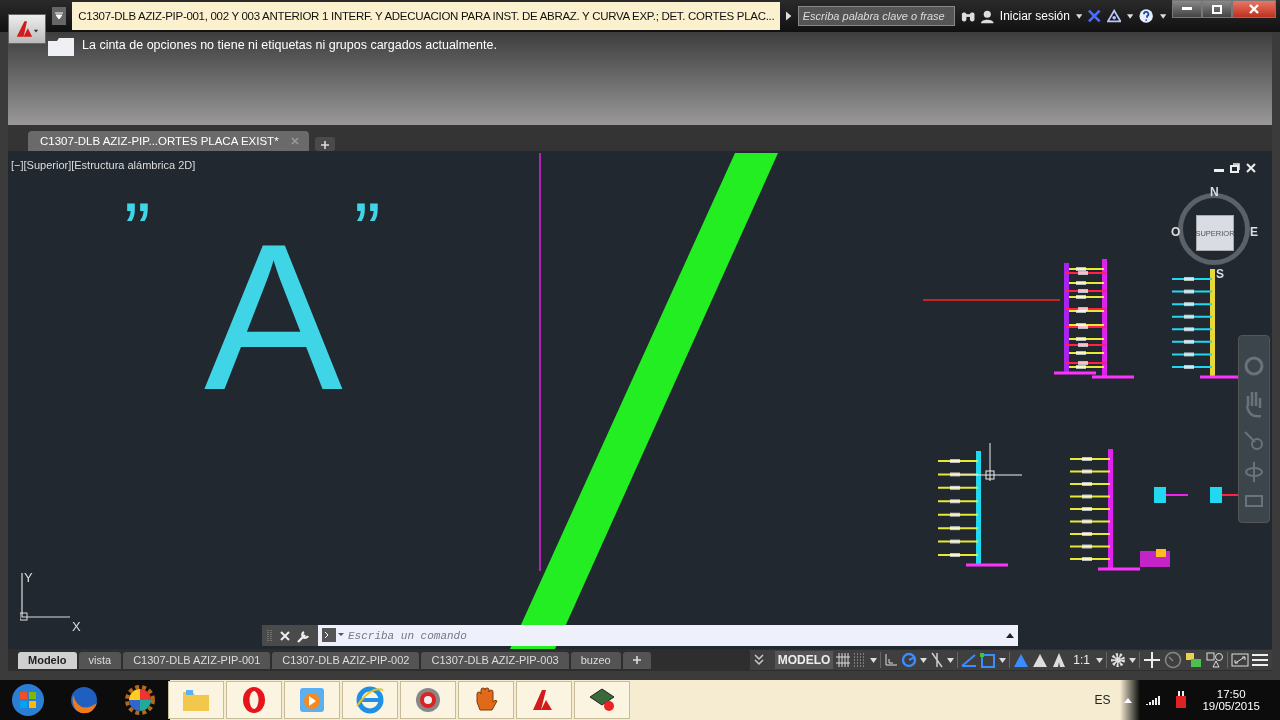  I want to click on crosshair-cursor-icon, so click(990, 462).